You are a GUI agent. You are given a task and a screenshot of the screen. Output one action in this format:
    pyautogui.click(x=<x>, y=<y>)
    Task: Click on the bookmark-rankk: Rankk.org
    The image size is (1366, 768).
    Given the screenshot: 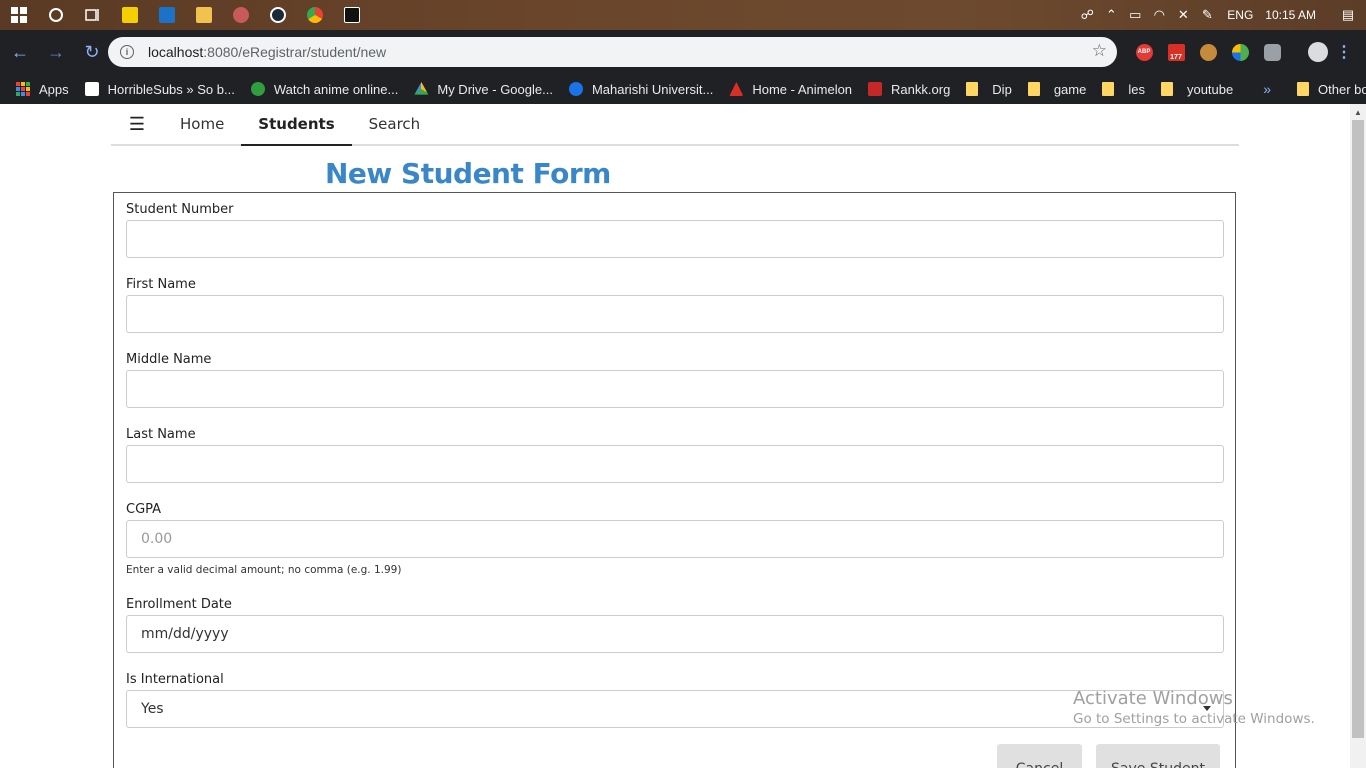 What is the action you would take?
    pyautogui.click(x=909, y=89)
    